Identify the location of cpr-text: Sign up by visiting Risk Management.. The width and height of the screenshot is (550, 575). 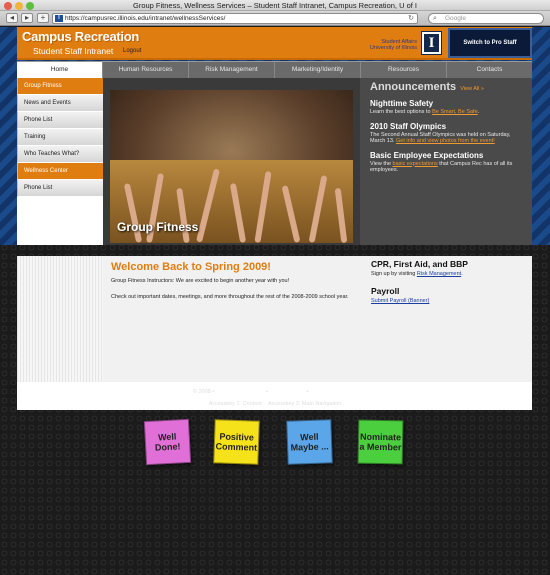
(417, 274).